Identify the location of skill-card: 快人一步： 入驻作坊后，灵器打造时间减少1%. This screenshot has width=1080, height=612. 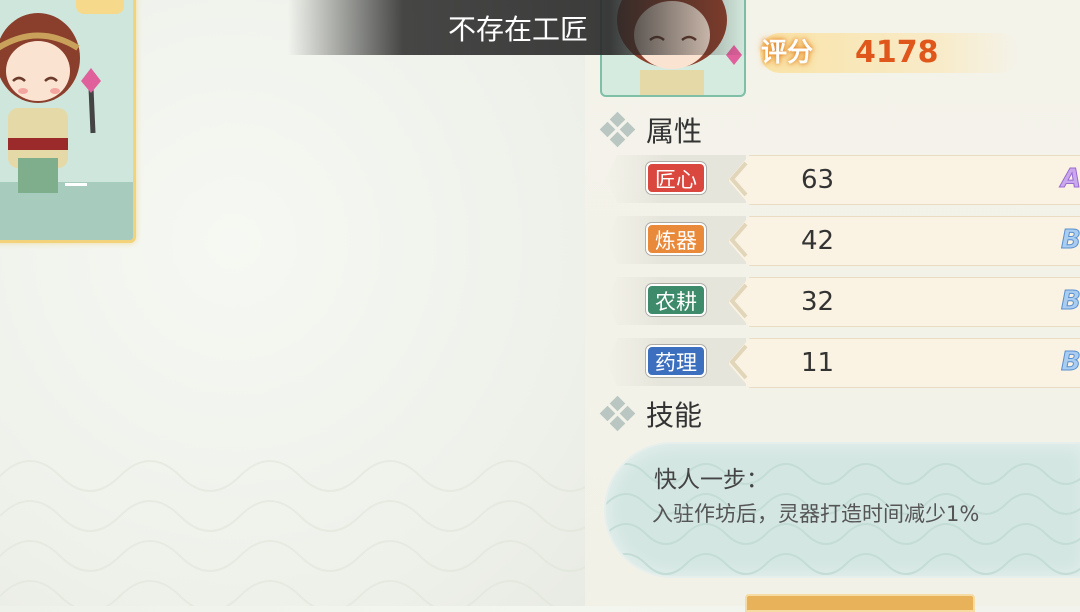
(842, 510).